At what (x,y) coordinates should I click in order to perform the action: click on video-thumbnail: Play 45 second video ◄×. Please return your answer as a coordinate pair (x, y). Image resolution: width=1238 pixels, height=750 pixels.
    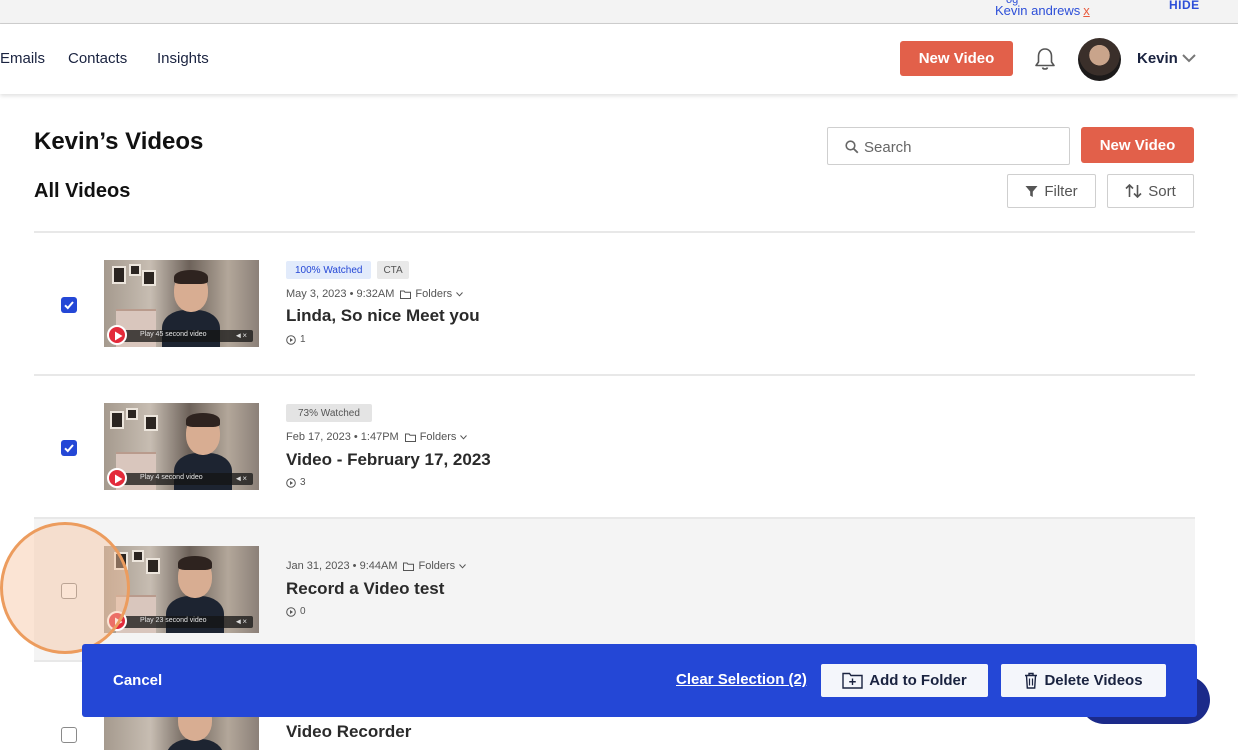
    Looking at the image, I should click on (181, 303).